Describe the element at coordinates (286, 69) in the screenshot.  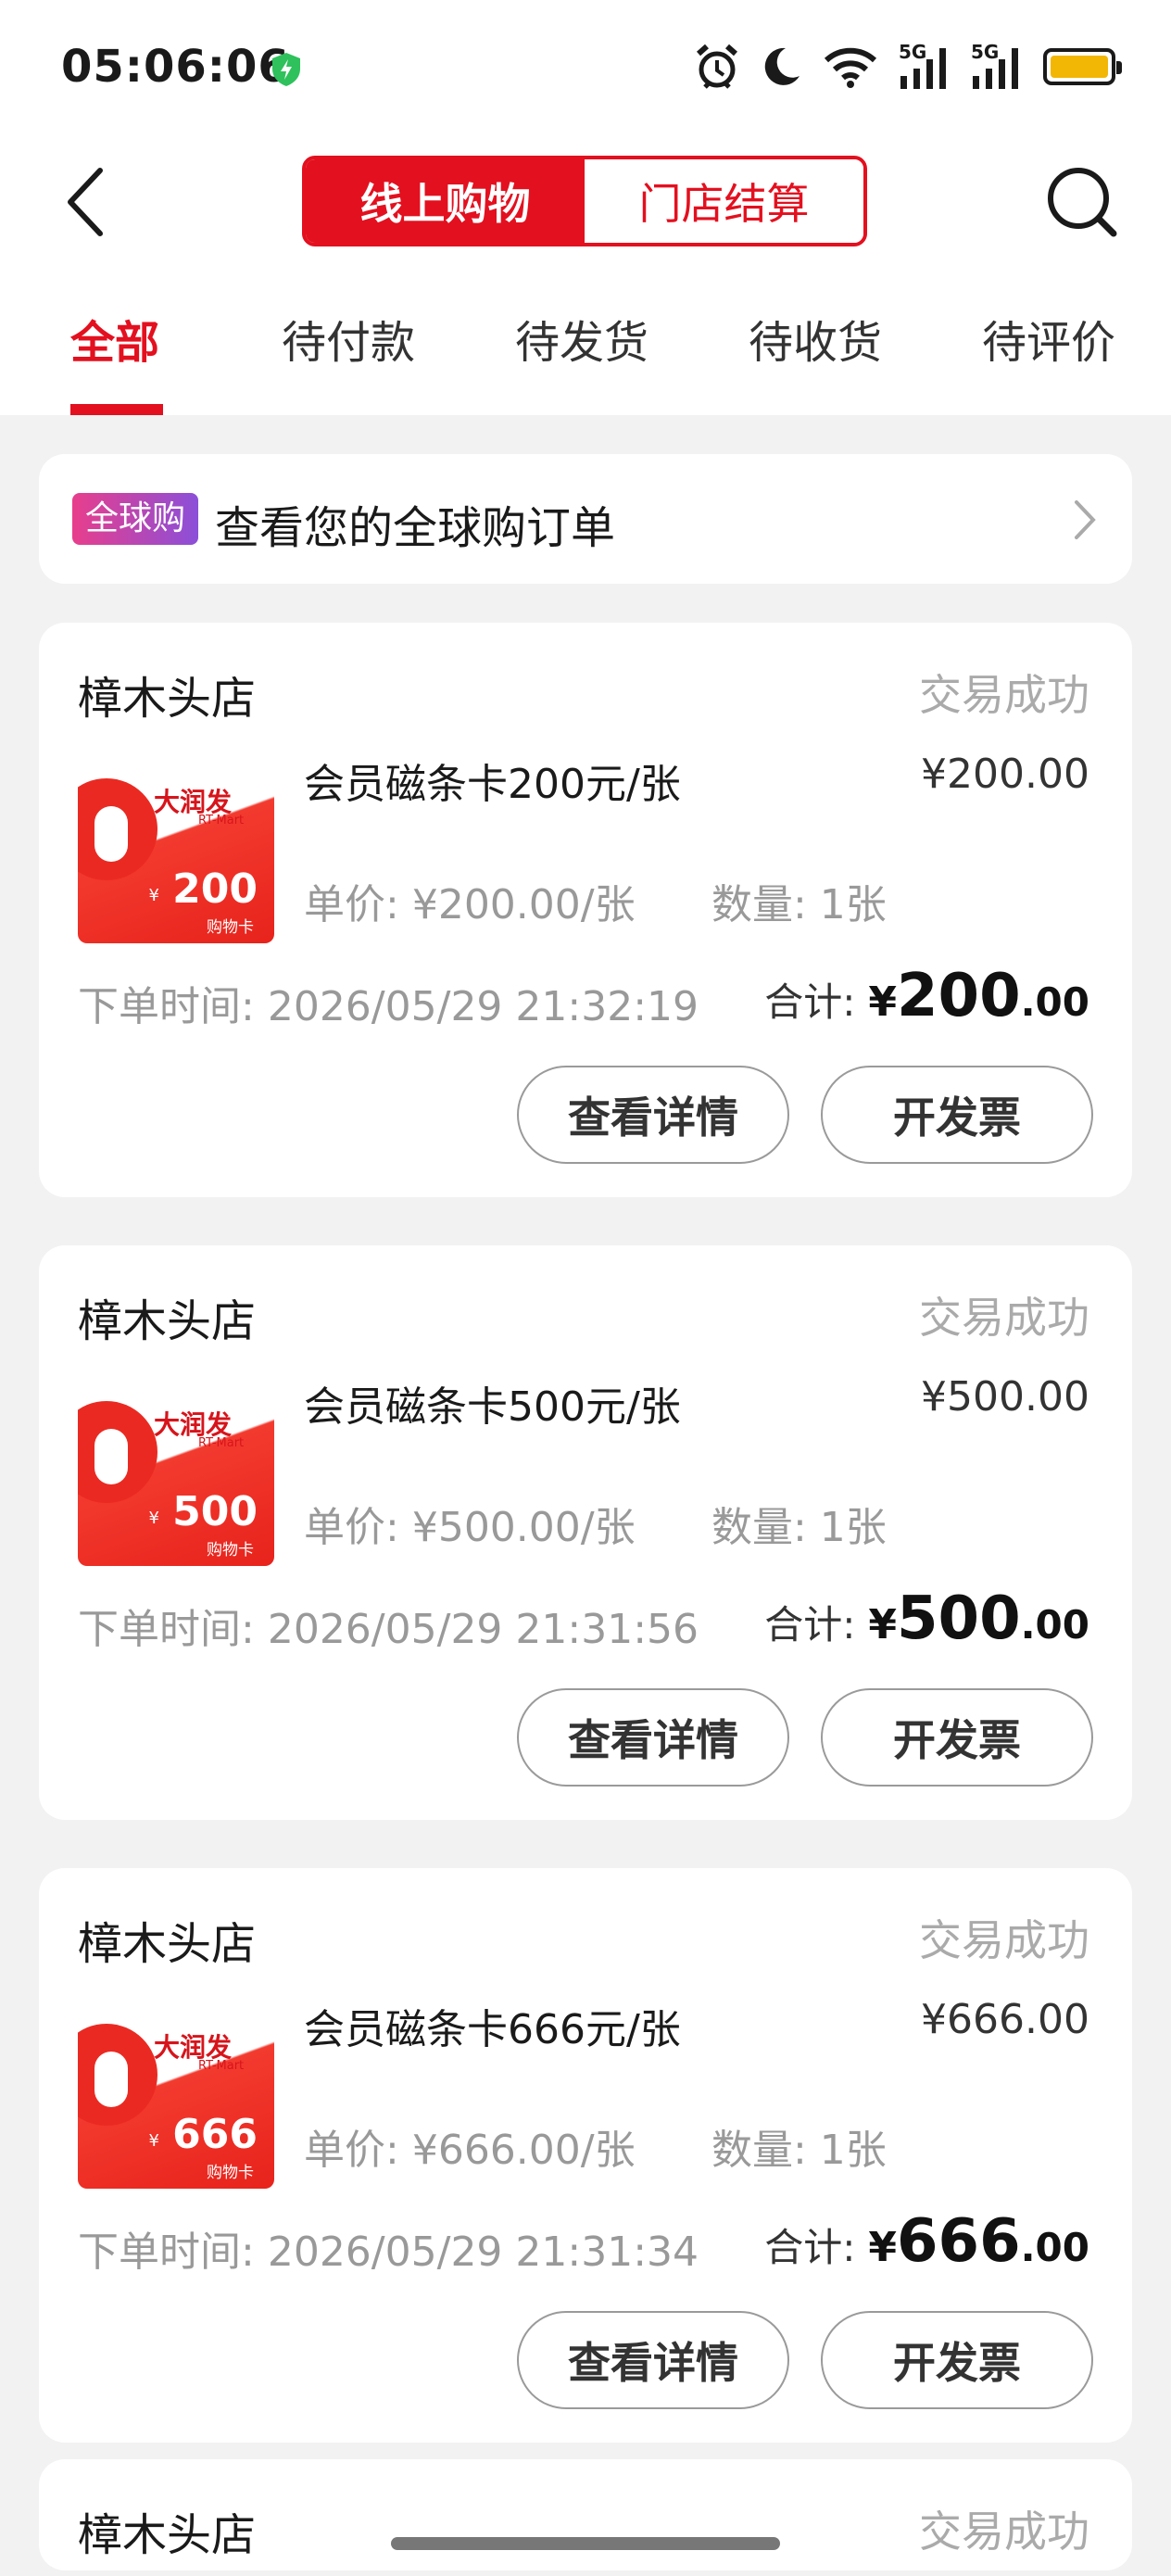
I see `shield-charge-icon` at that location.